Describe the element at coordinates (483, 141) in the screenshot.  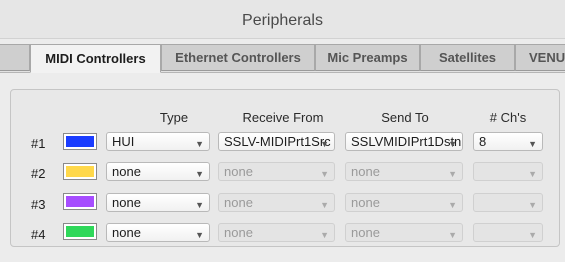
I see `channels-value: 8` at that location.